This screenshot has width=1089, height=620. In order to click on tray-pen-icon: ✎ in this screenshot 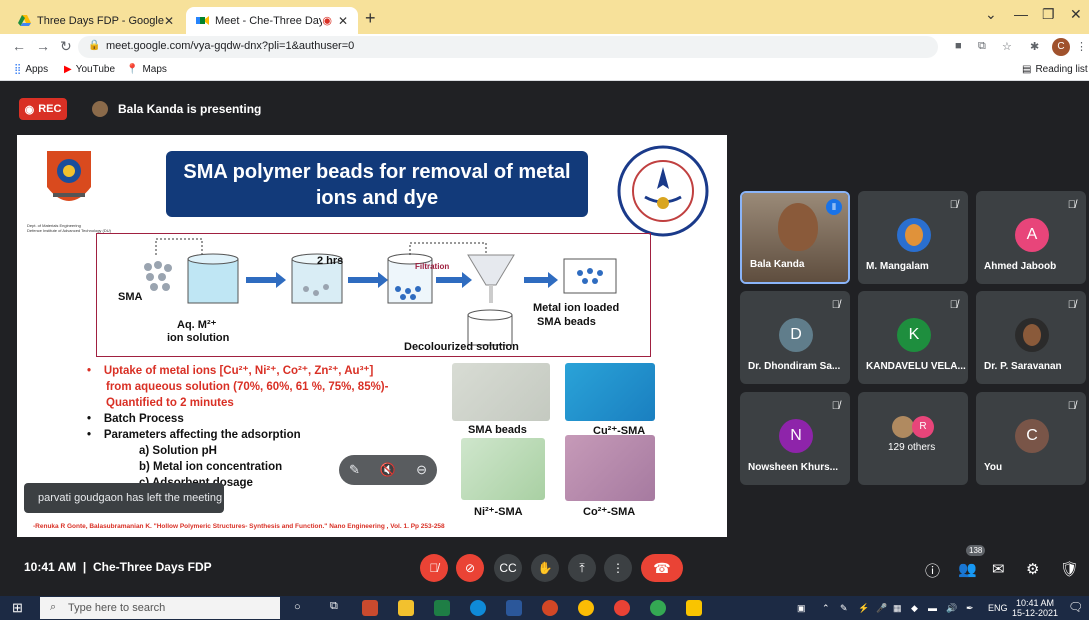, I will do `click(844, 608)`.